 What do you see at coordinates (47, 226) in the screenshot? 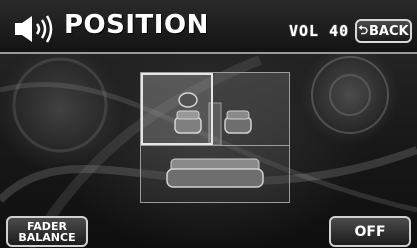
I see `fader-balance-label-line1: FADER` at bounding box center [47, 226].